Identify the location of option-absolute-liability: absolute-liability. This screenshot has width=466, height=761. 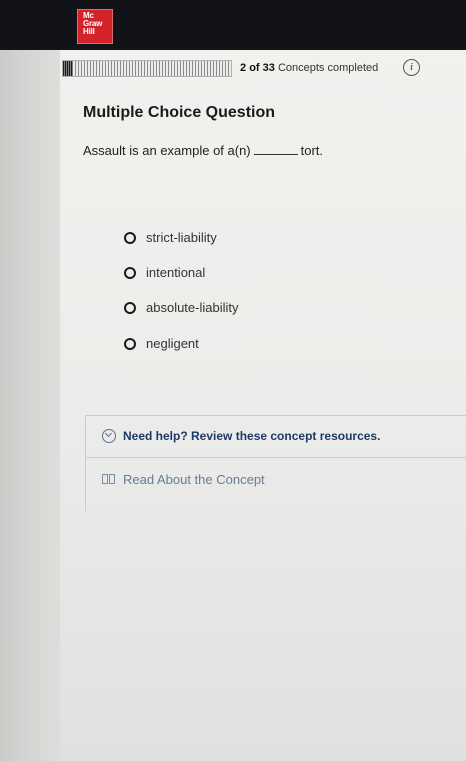
(181, 307).